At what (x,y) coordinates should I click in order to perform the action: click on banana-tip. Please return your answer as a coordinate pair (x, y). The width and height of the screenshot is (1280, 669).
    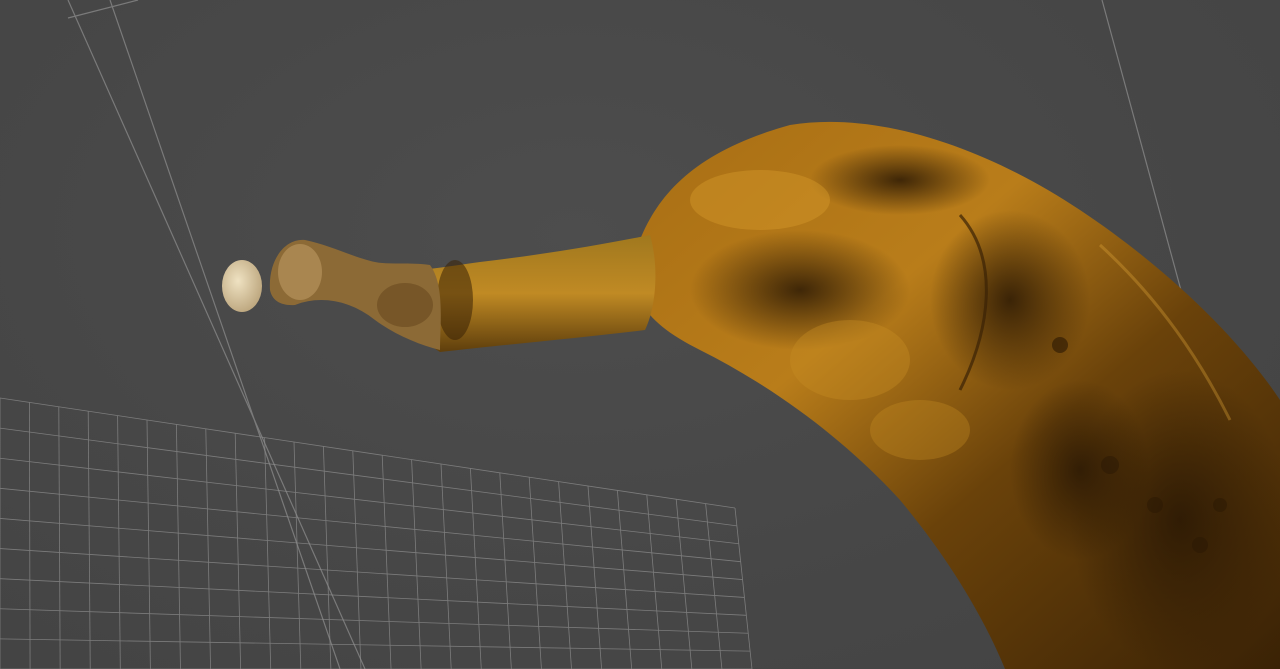
    Looking at the image, I should click on (242, 286).